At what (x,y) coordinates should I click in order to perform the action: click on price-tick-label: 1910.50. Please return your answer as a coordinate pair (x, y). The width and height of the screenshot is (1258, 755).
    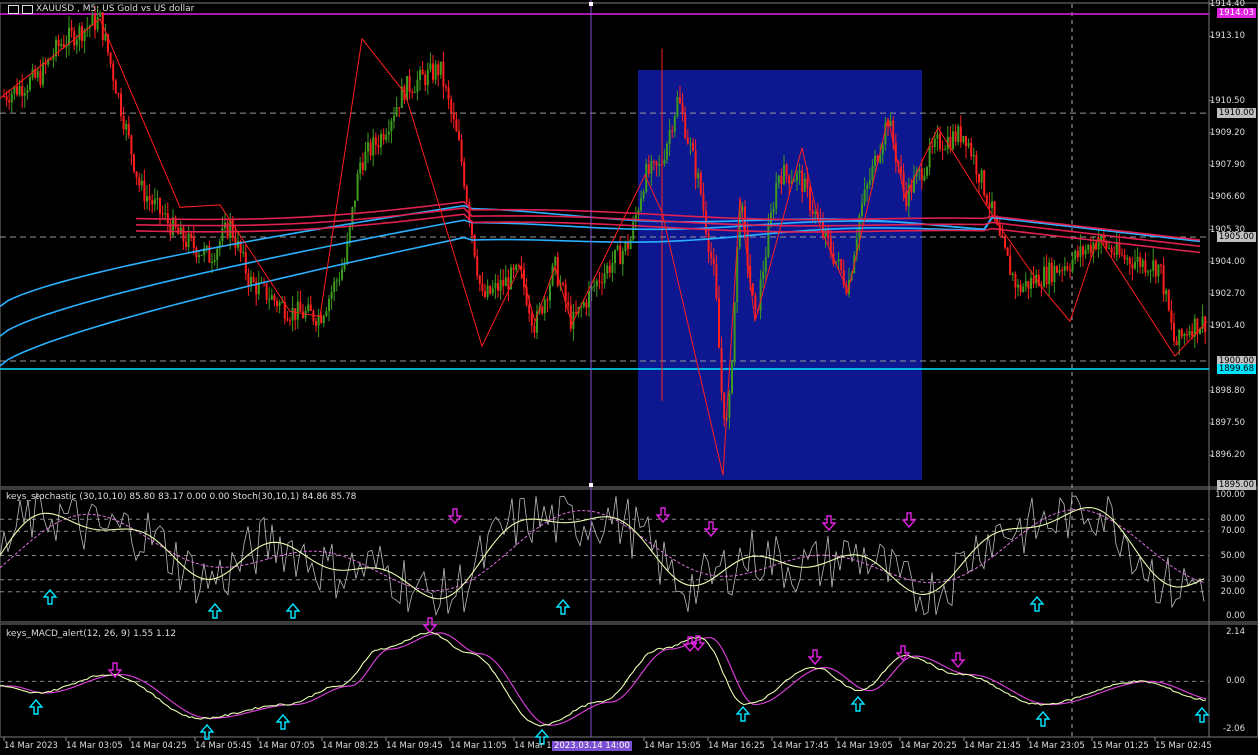
    Looking at the image, I should click on (1227, 100).